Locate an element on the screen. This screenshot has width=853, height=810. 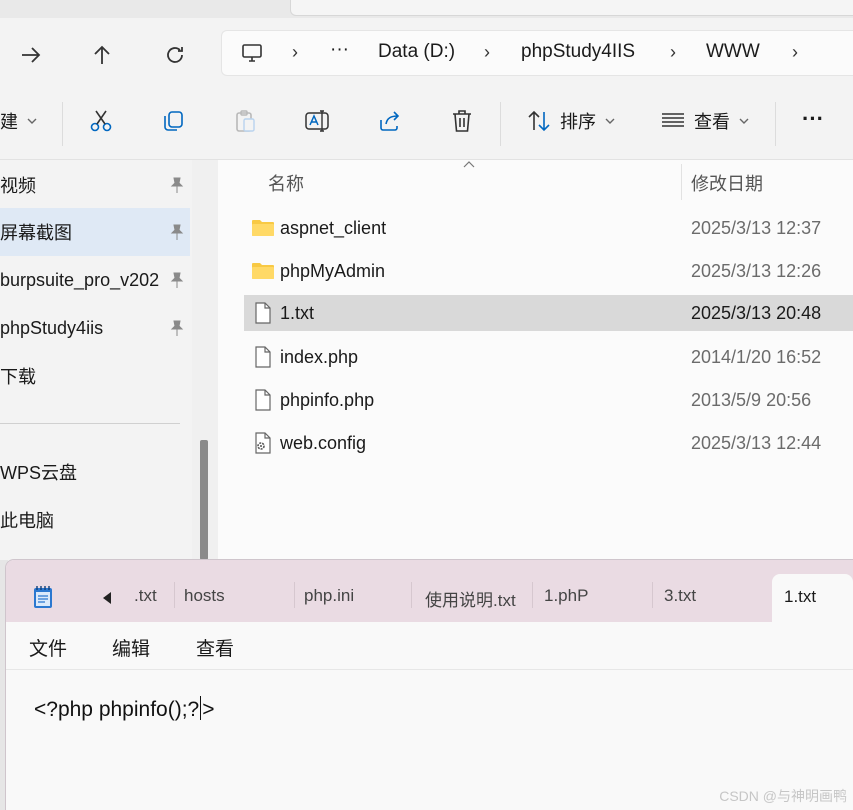
refresh-button is located at coordinates (175, 55).